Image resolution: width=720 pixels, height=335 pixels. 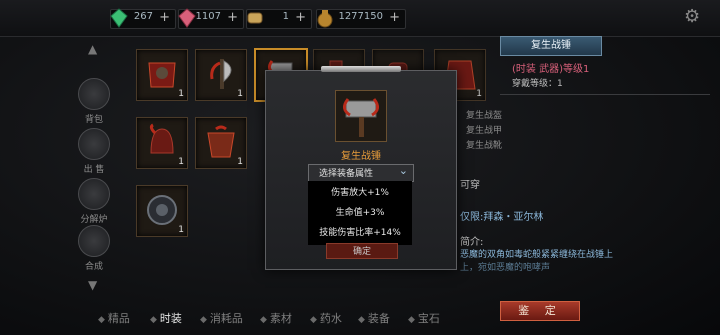 I want to click on modal-top-edge, so click(x=361, y=69).